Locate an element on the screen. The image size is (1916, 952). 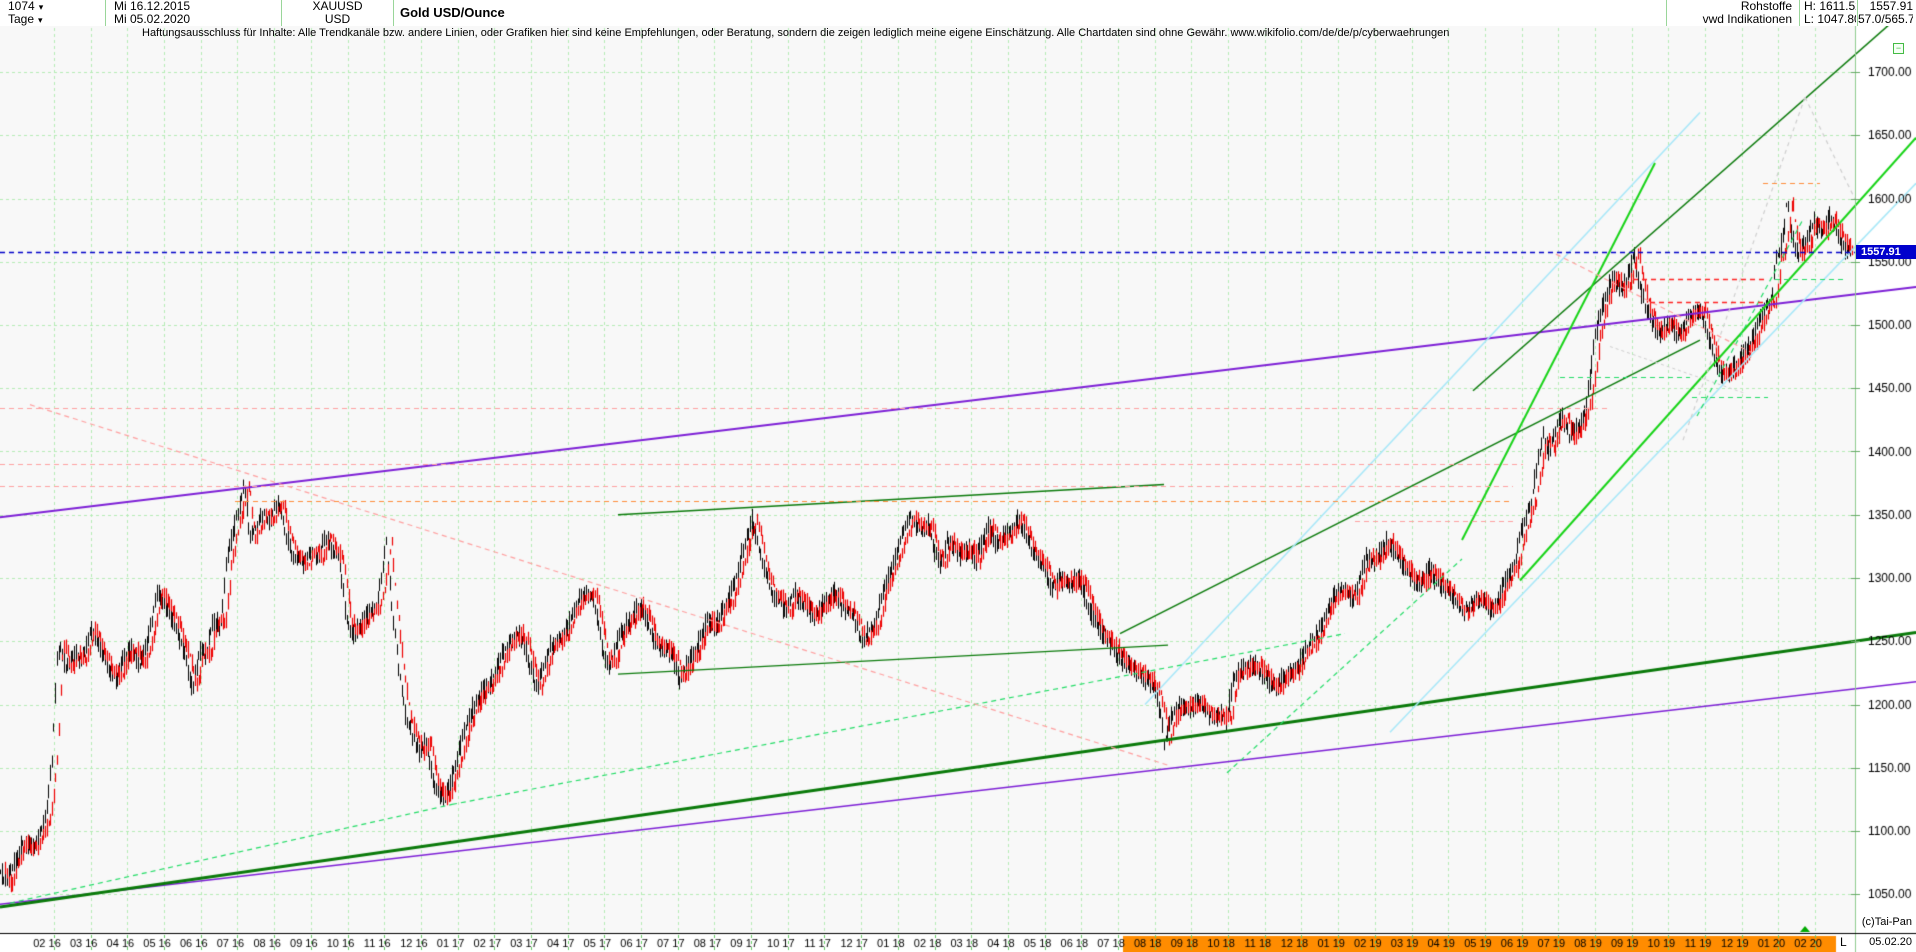
symbol-cell: XAUUSD USD is located at coordinates (338, 13).